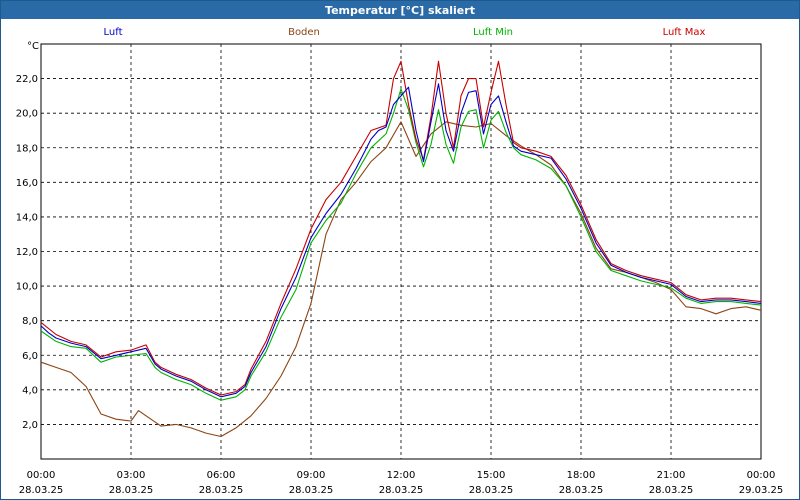 The height and width of the screenshot is (500, 800). Describe the element at coordinates (581, 475) in the screenshot. I see `x-tick-time: 18:00` at that location.